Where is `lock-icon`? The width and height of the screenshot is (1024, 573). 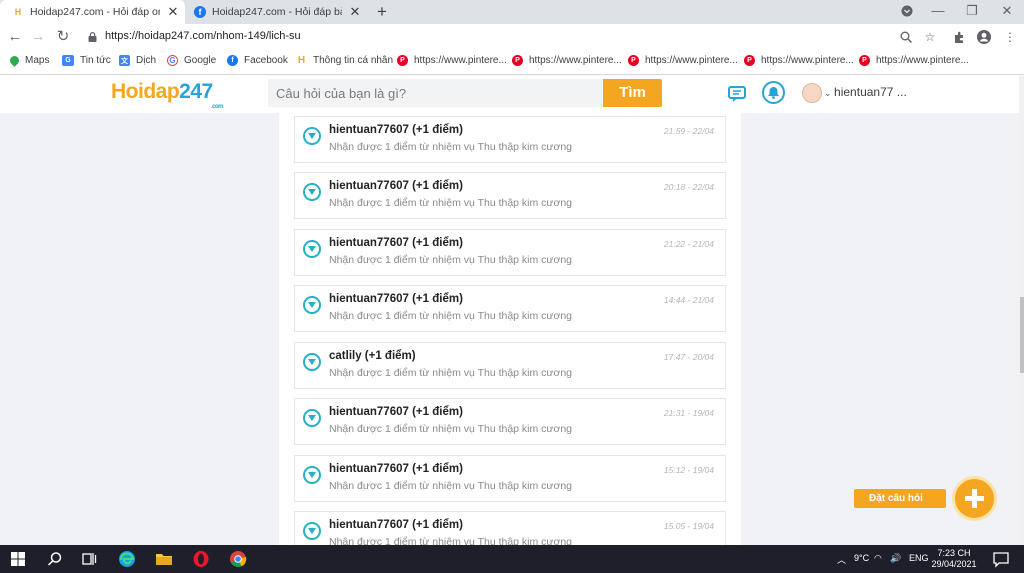
lock-icon is located at coordinates (92, 37).